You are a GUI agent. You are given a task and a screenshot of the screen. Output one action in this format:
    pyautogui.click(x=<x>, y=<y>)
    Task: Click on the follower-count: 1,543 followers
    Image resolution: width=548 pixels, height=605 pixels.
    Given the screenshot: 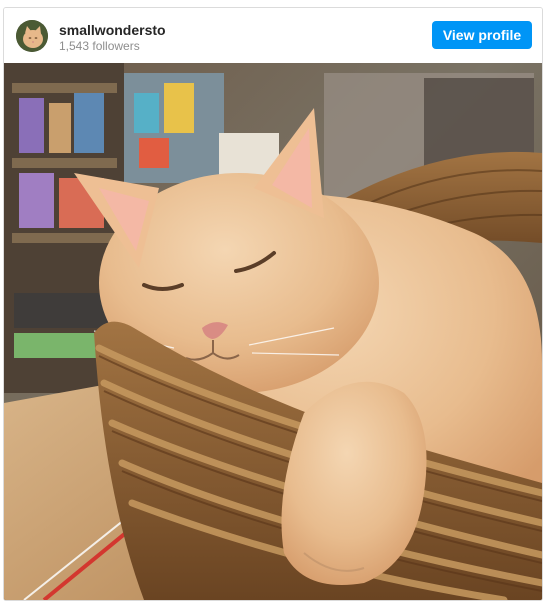 What is the action you would take?
    pyautogui.click(x=99, y=46)
    